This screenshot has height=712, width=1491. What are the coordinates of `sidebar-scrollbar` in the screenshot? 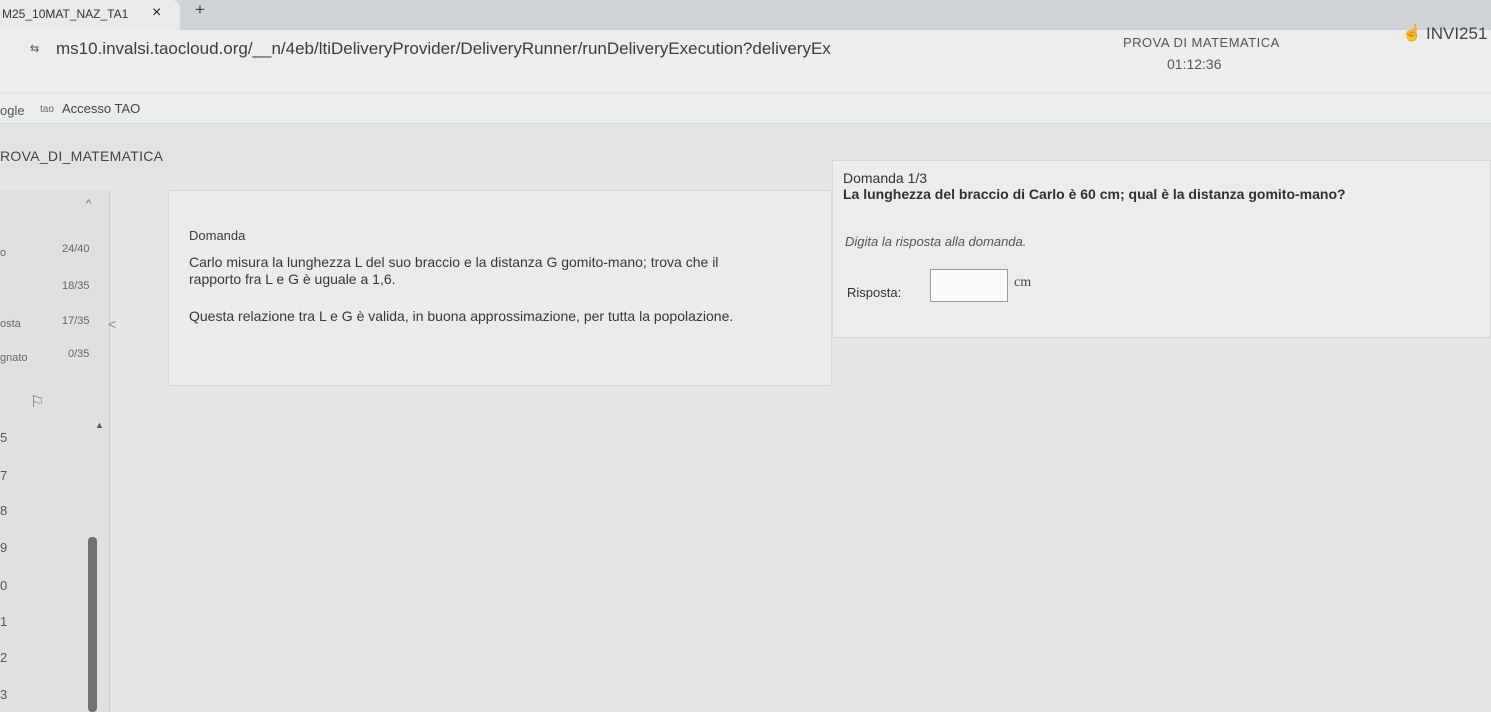 It's located at (92, 624).